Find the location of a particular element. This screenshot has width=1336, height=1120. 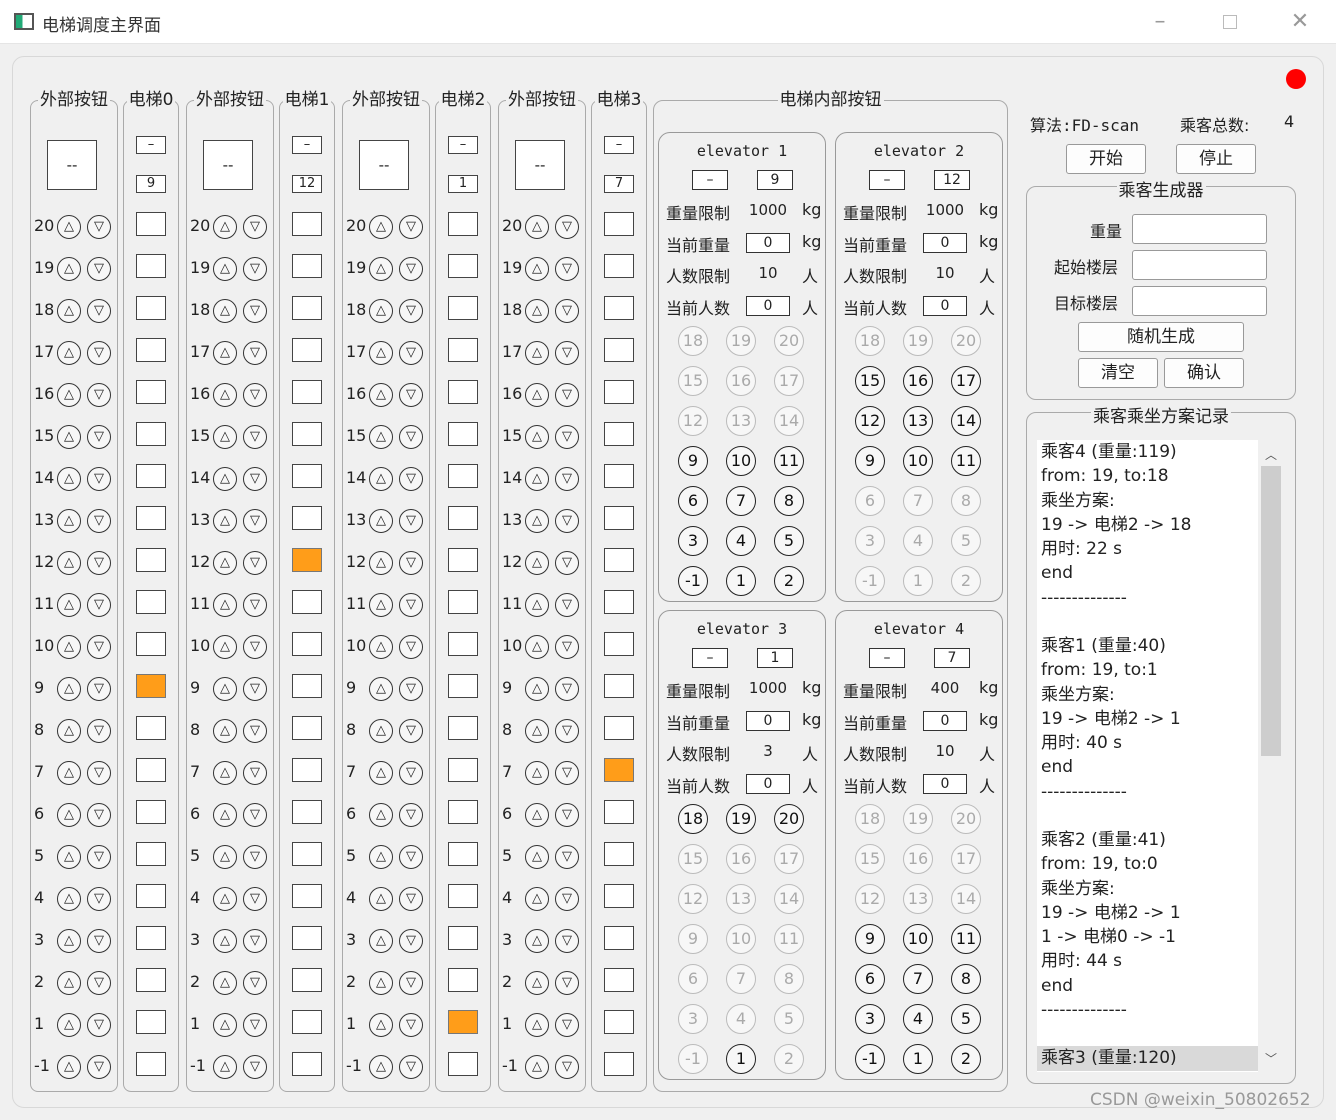

random-generate-button: 随机生成 is located at coordinates (1161, 337).